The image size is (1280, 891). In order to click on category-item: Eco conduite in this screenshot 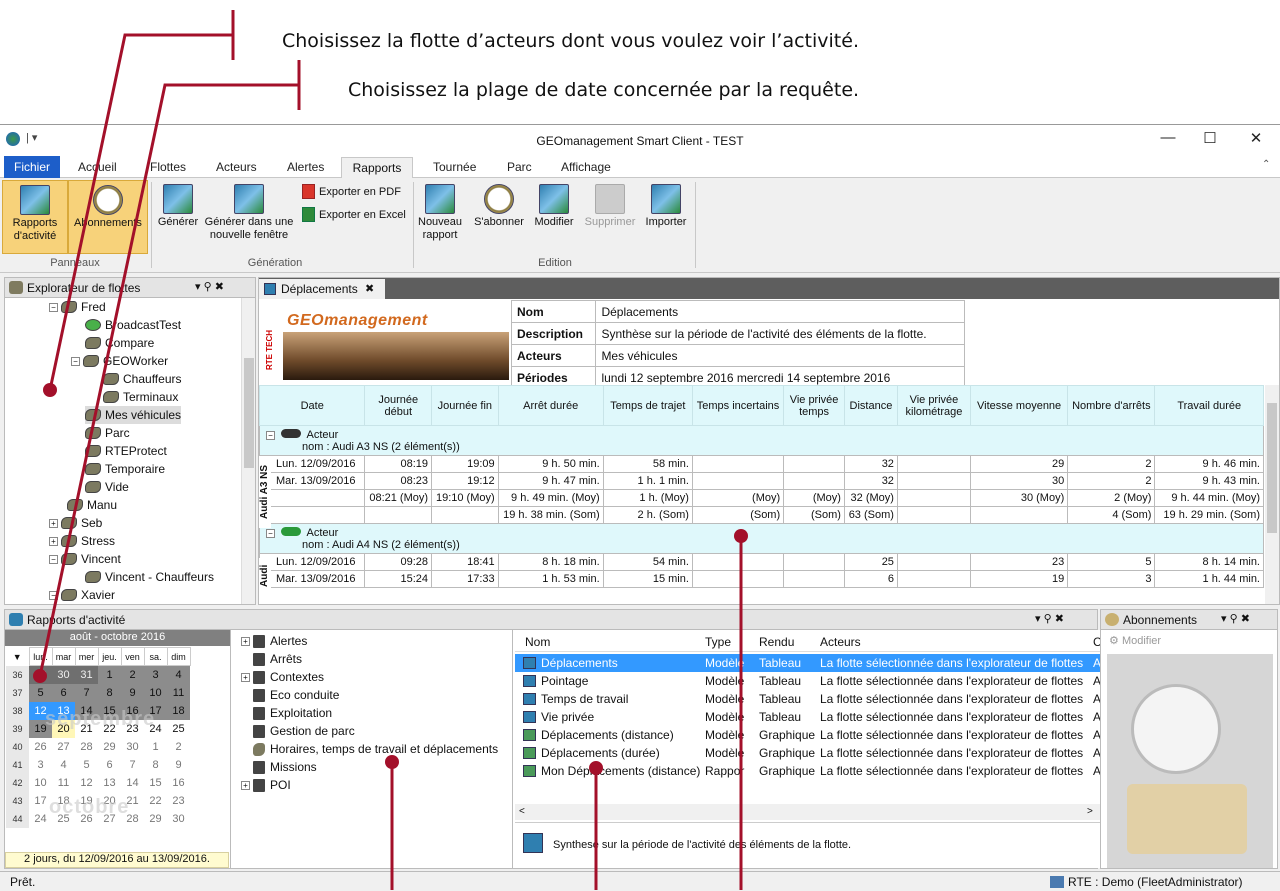, I will do `click(290, 695)`.